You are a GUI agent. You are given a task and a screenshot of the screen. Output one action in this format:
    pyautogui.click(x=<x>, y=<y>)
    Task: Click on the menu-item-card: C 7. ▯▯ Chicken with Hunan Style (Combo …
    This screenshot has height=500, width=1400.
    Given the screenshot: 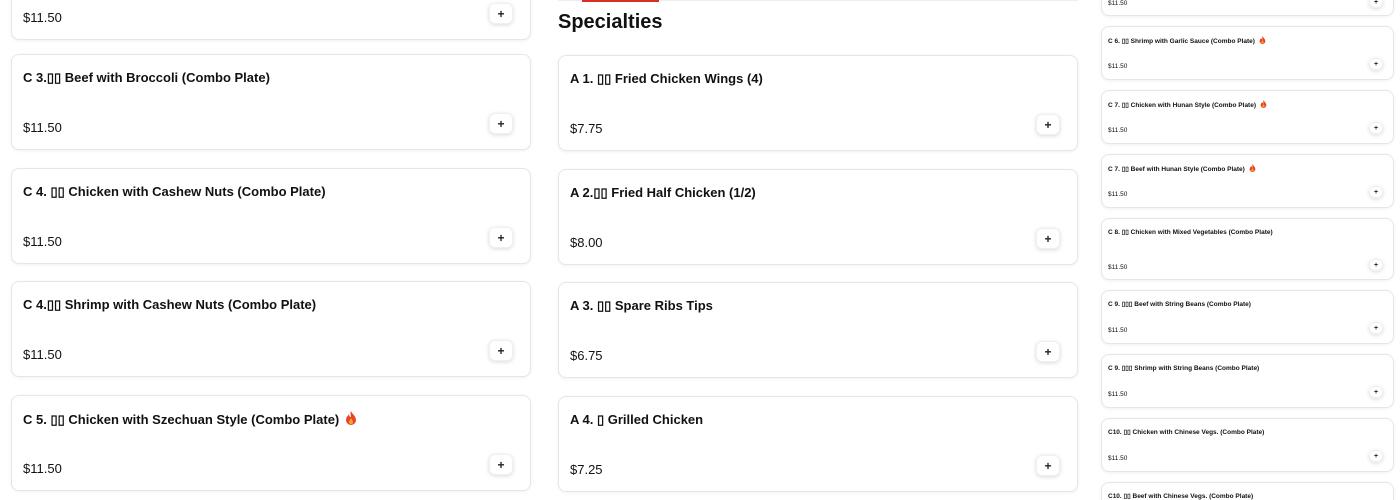 What is the action you would take?
    pyautogui.click(x=1247, y=117)
    